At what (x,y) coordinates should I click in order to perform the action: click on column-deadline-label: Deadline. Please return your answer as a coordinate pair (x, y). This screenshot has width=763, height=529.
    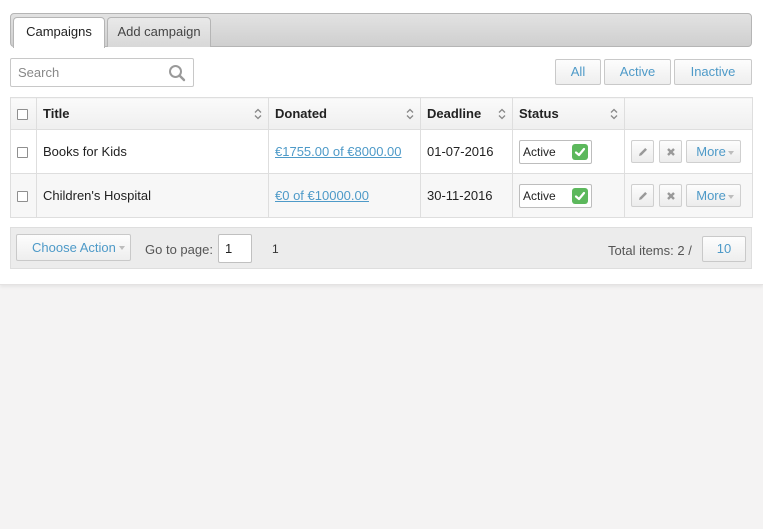
    Looking at the image, I should click on (454, 113).